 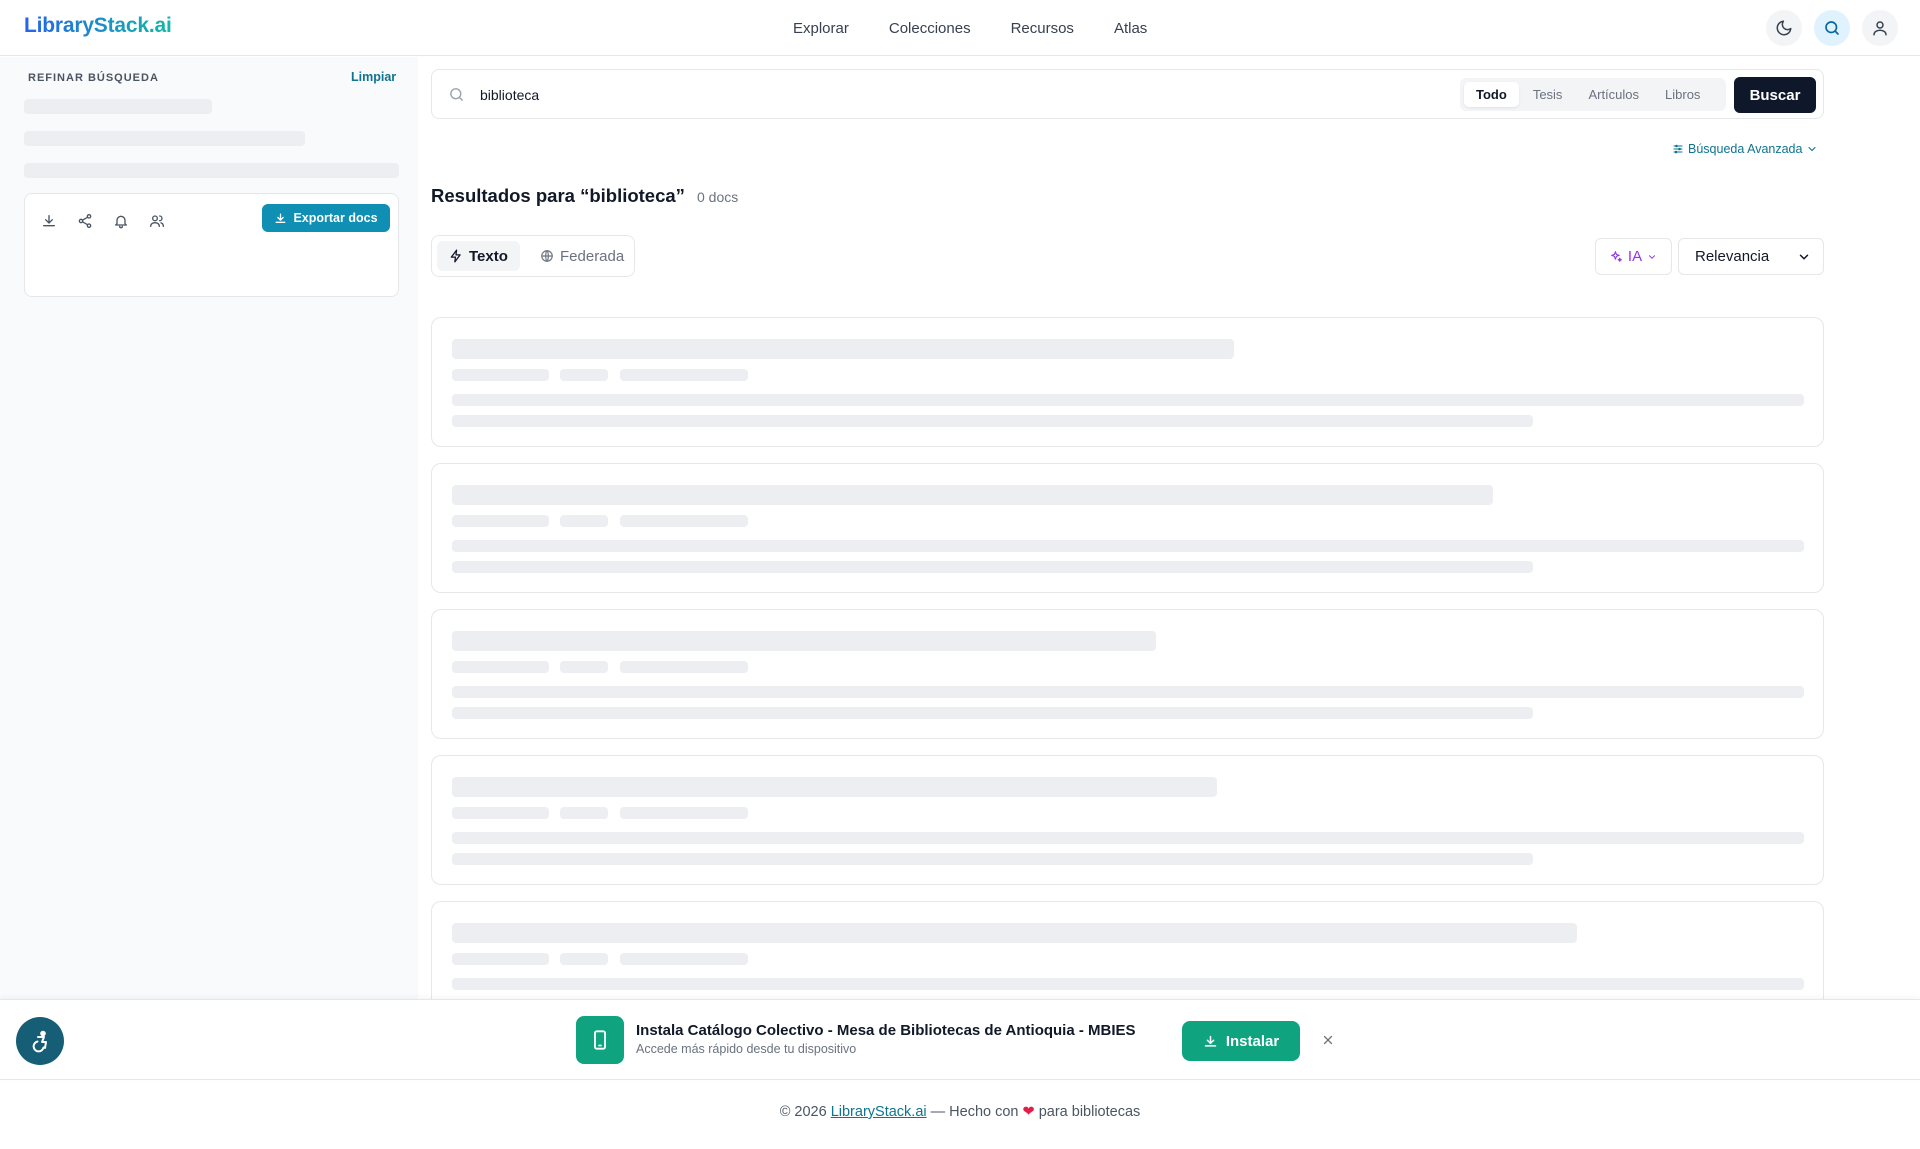 I want to click on nav-explorar: Explorar, so click(x=821, y=28).